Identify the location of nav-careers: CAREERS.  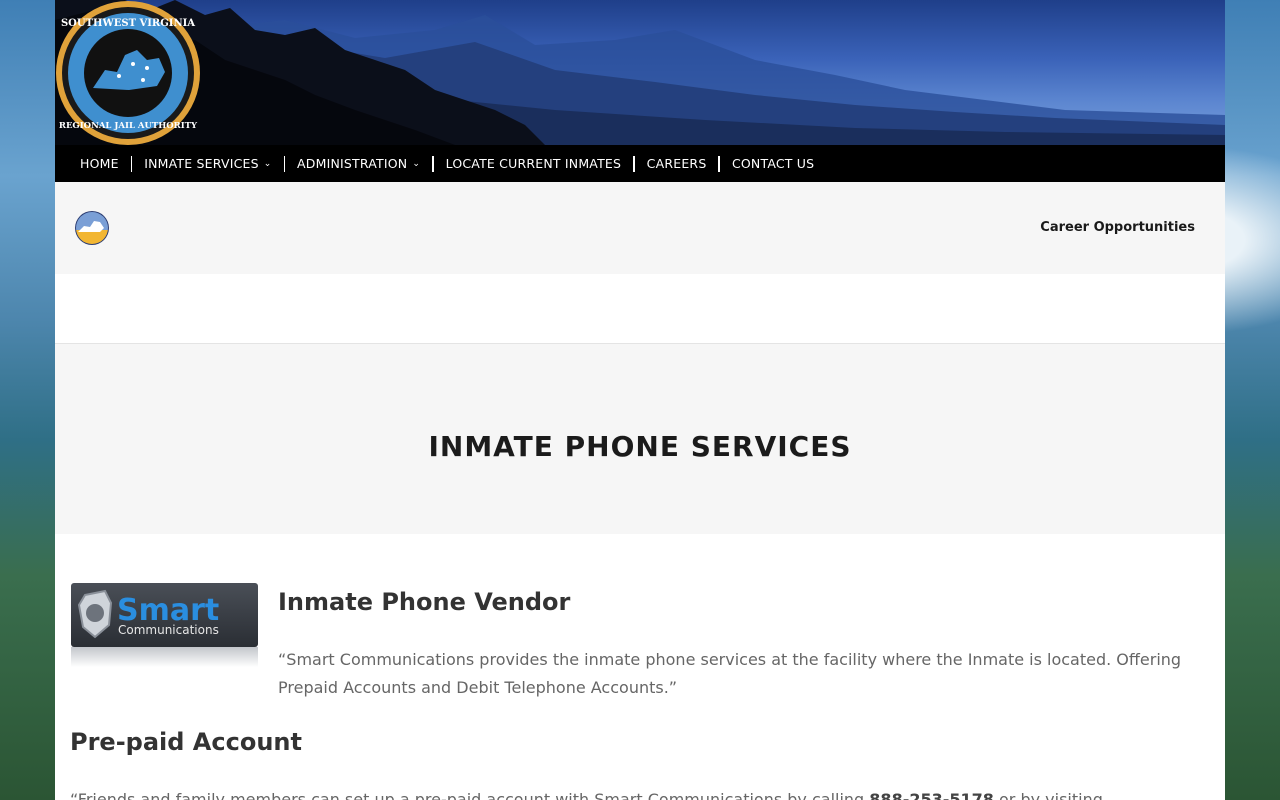
(677, 163).